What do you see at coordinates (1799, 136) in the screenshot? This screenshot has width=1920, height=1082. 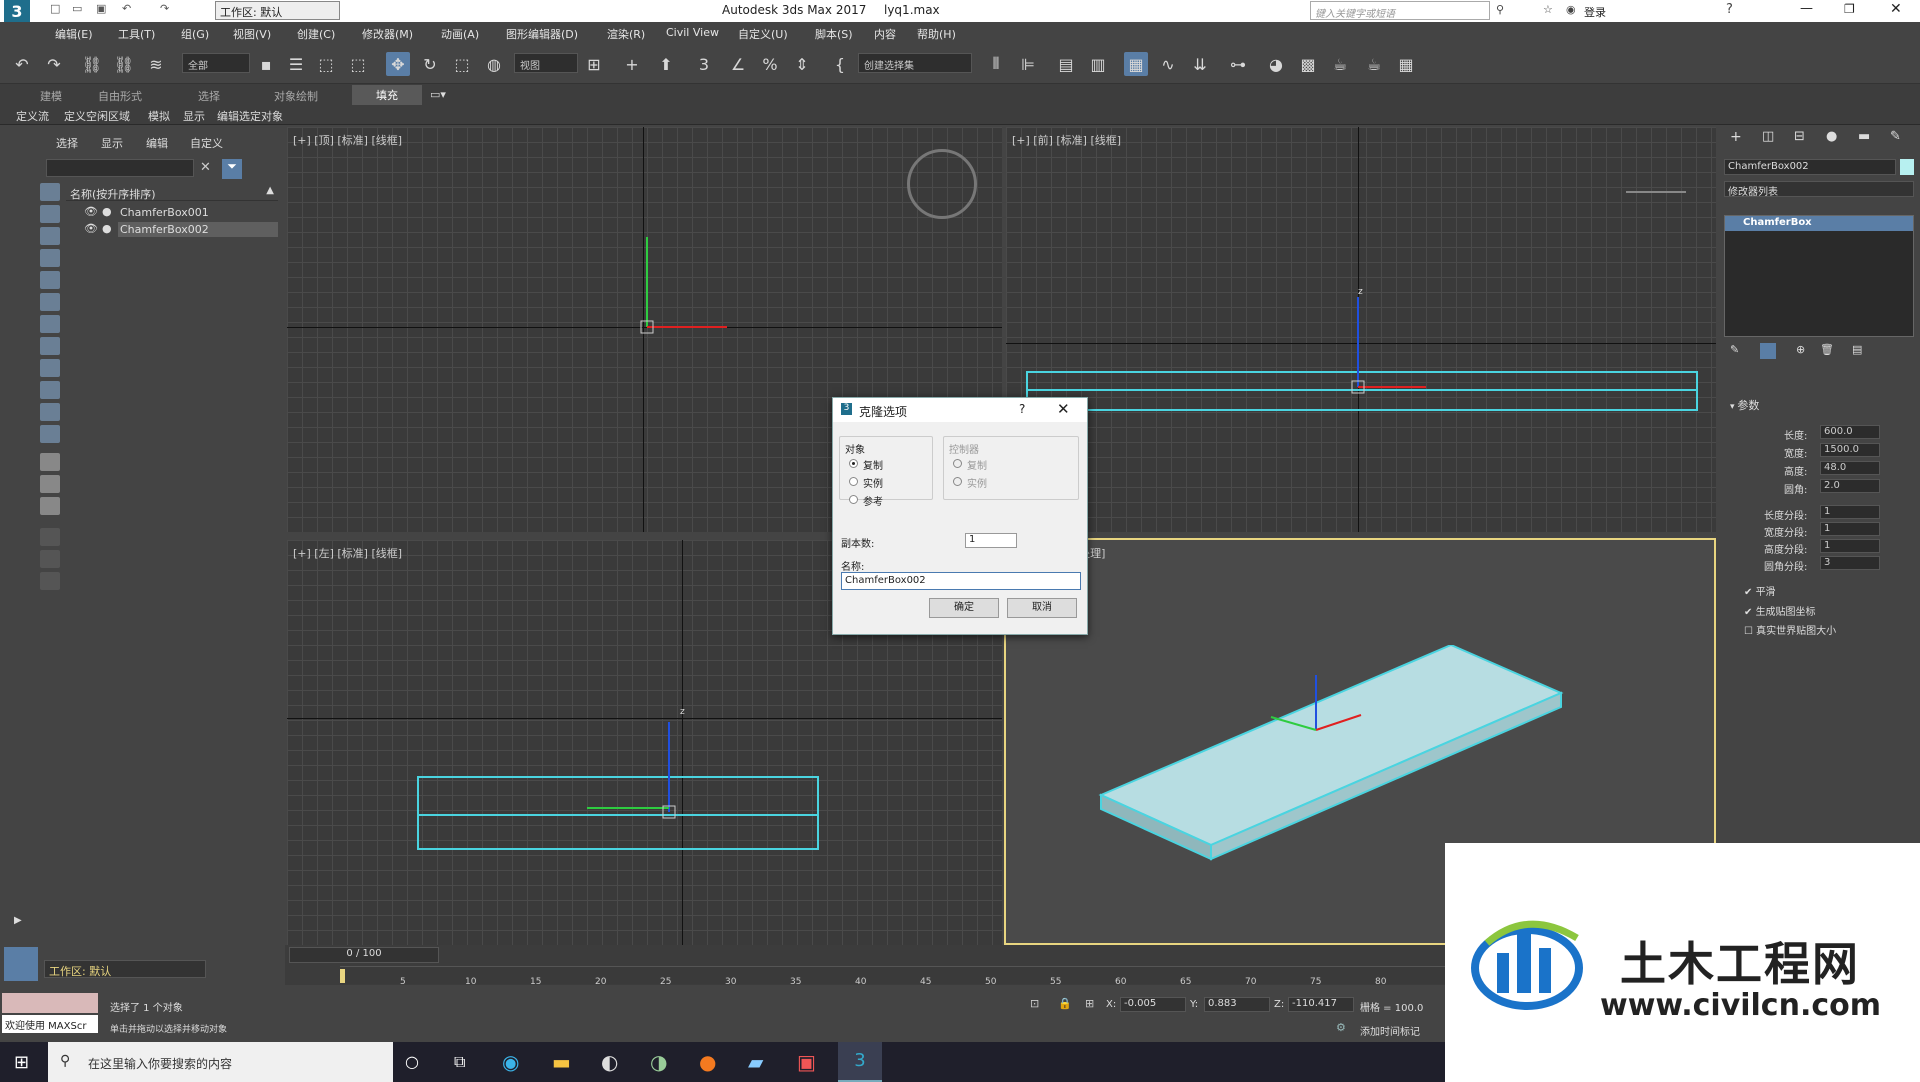 I see `hierarchy-tab-icon: ⊟` at bounding box center [1799, 136].